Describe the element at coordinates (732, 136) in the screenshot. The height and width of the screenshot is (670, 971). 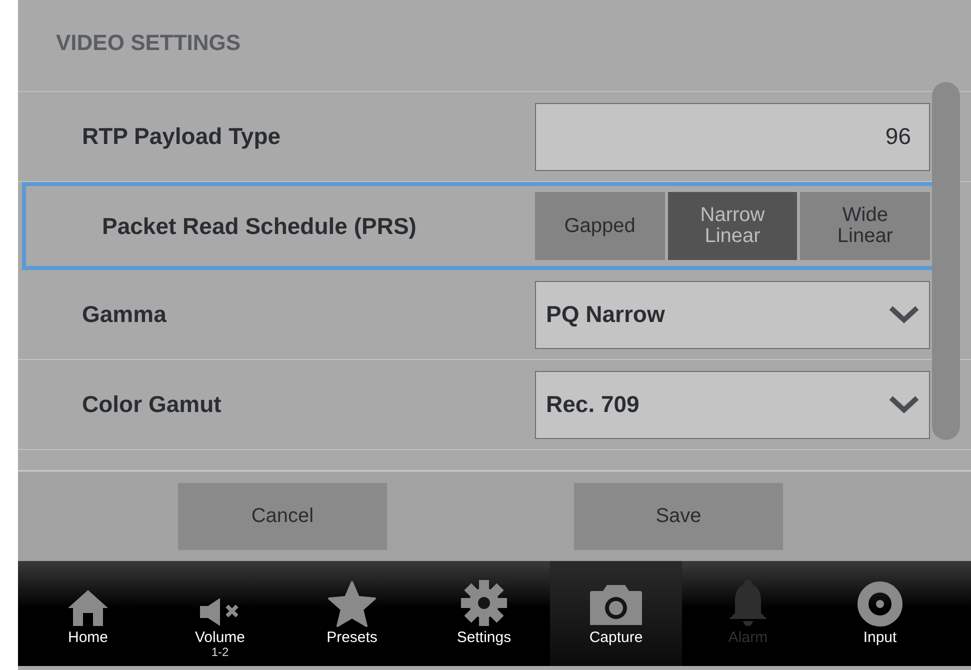
I see `number-field: 96` at that location.